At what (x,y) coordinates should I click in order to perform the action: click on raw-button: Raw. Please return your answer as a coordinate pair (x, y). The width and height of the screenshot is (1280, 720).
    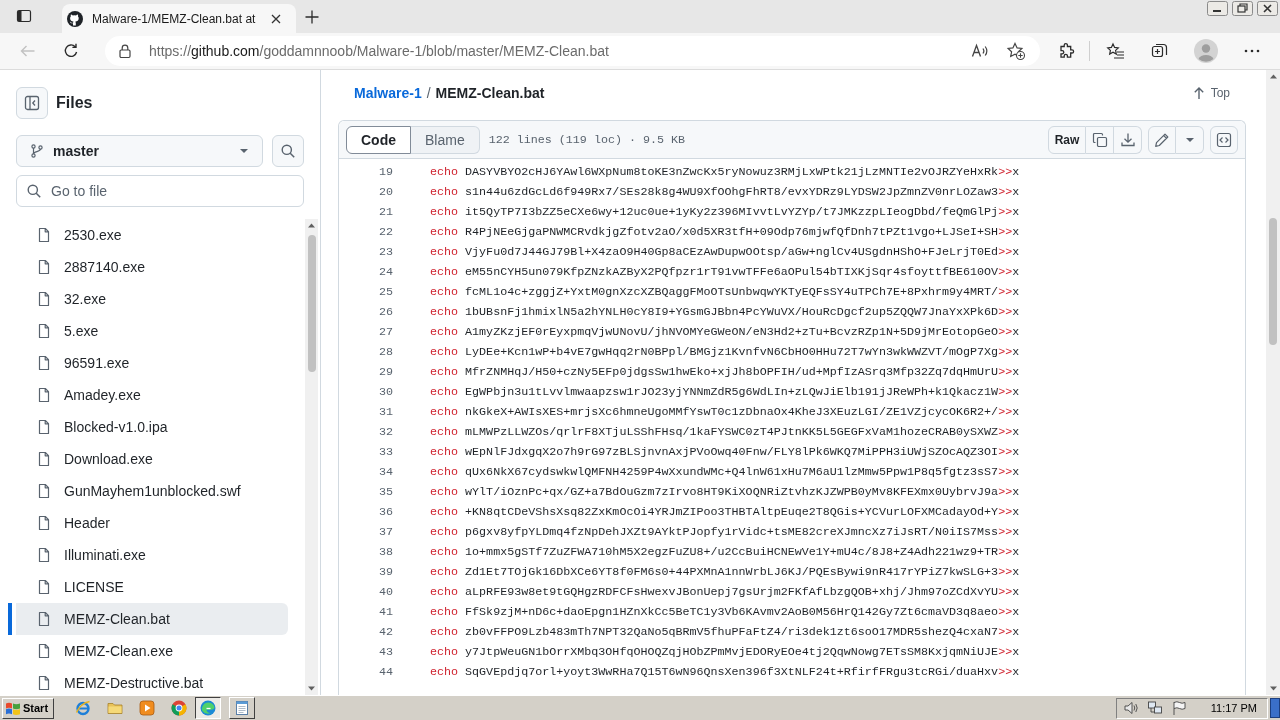
    Looking at the image, I should click on (1067, 139).